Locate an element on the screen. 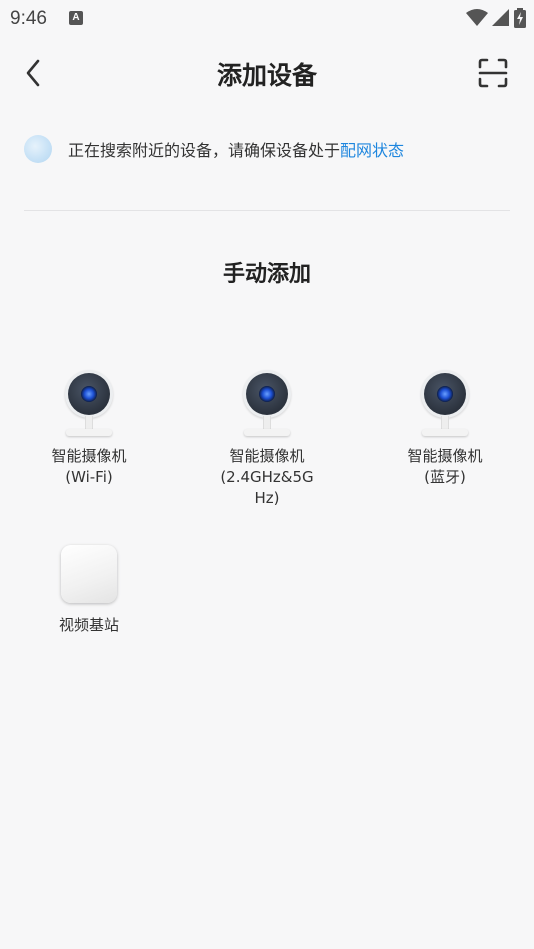 The height and width of the screenshot is (949, 534). search-status: 正在搜索附近的设备，请确保设备处于 配网状态 is located at coordinates (267, 149).